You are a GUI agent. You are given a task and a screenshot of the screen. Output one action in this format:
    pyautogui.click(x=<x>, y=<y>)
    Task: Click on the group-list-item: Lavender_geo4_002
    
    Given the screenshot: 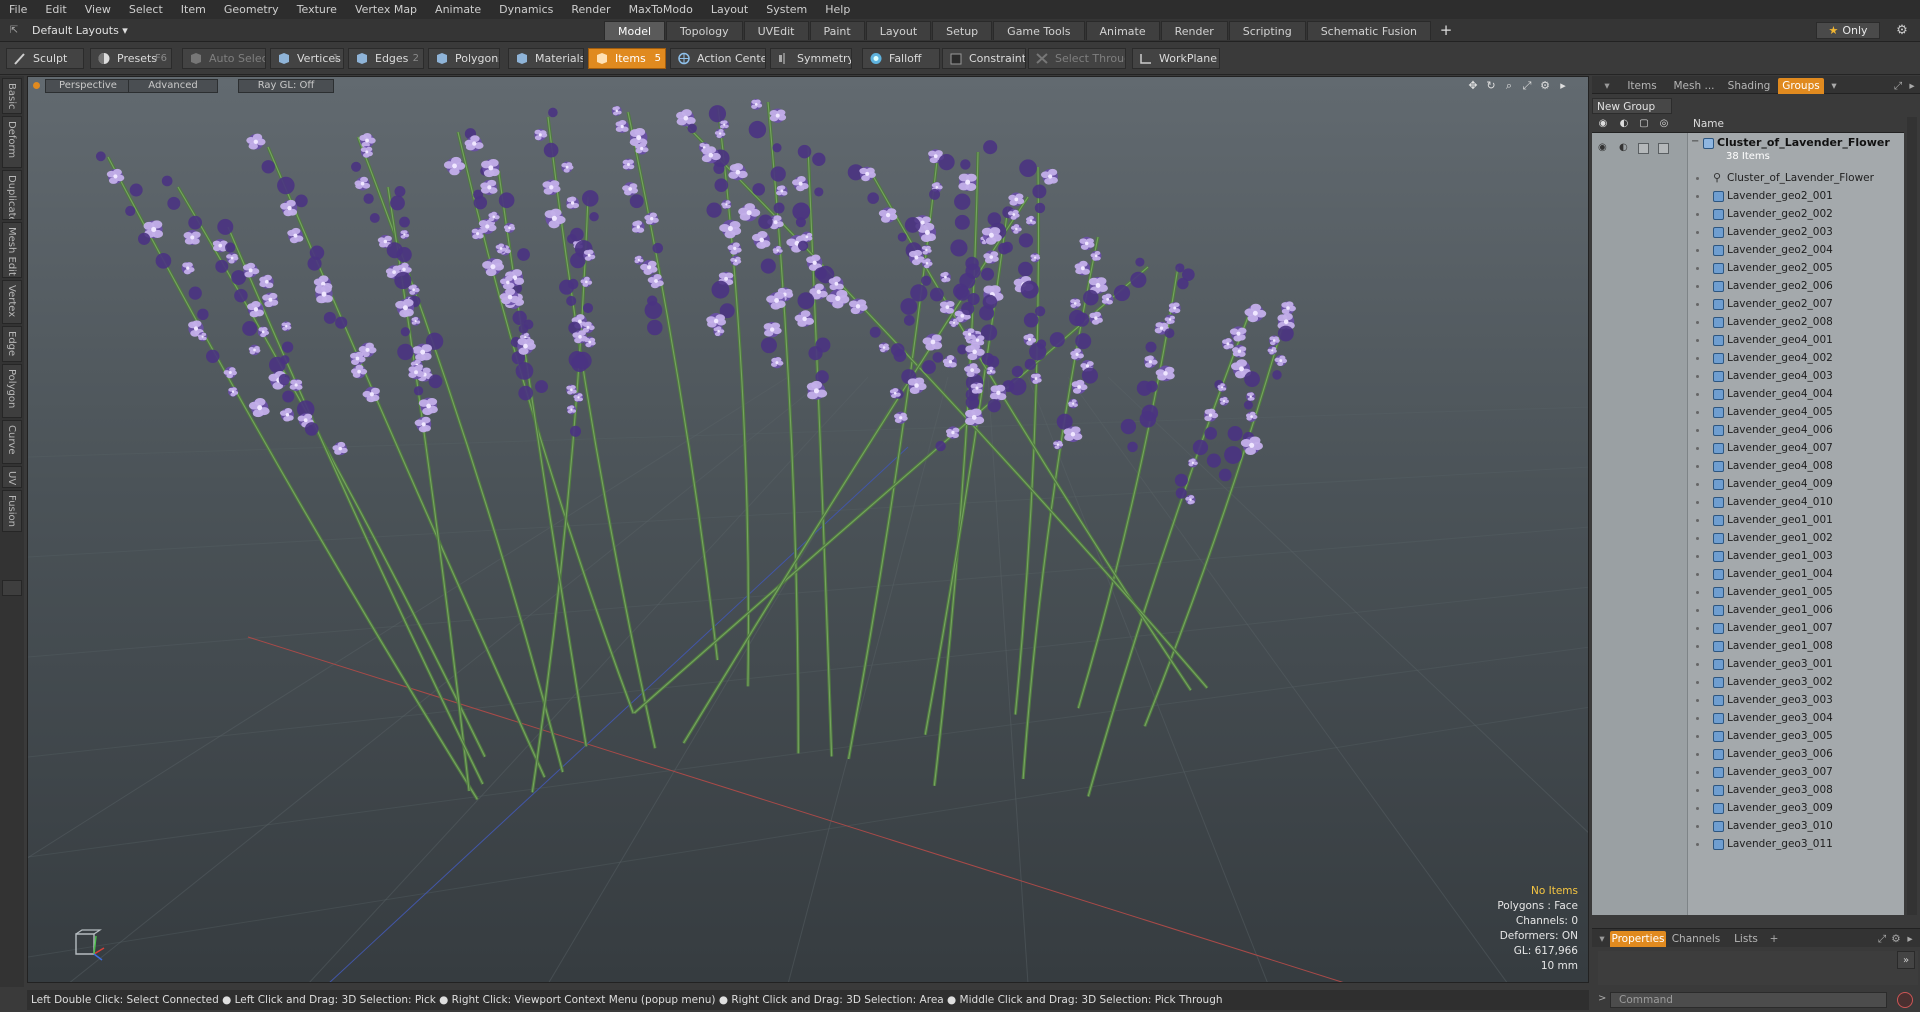 What is the action you would take?
    pyautogui.click(x=1748, y=358)
    